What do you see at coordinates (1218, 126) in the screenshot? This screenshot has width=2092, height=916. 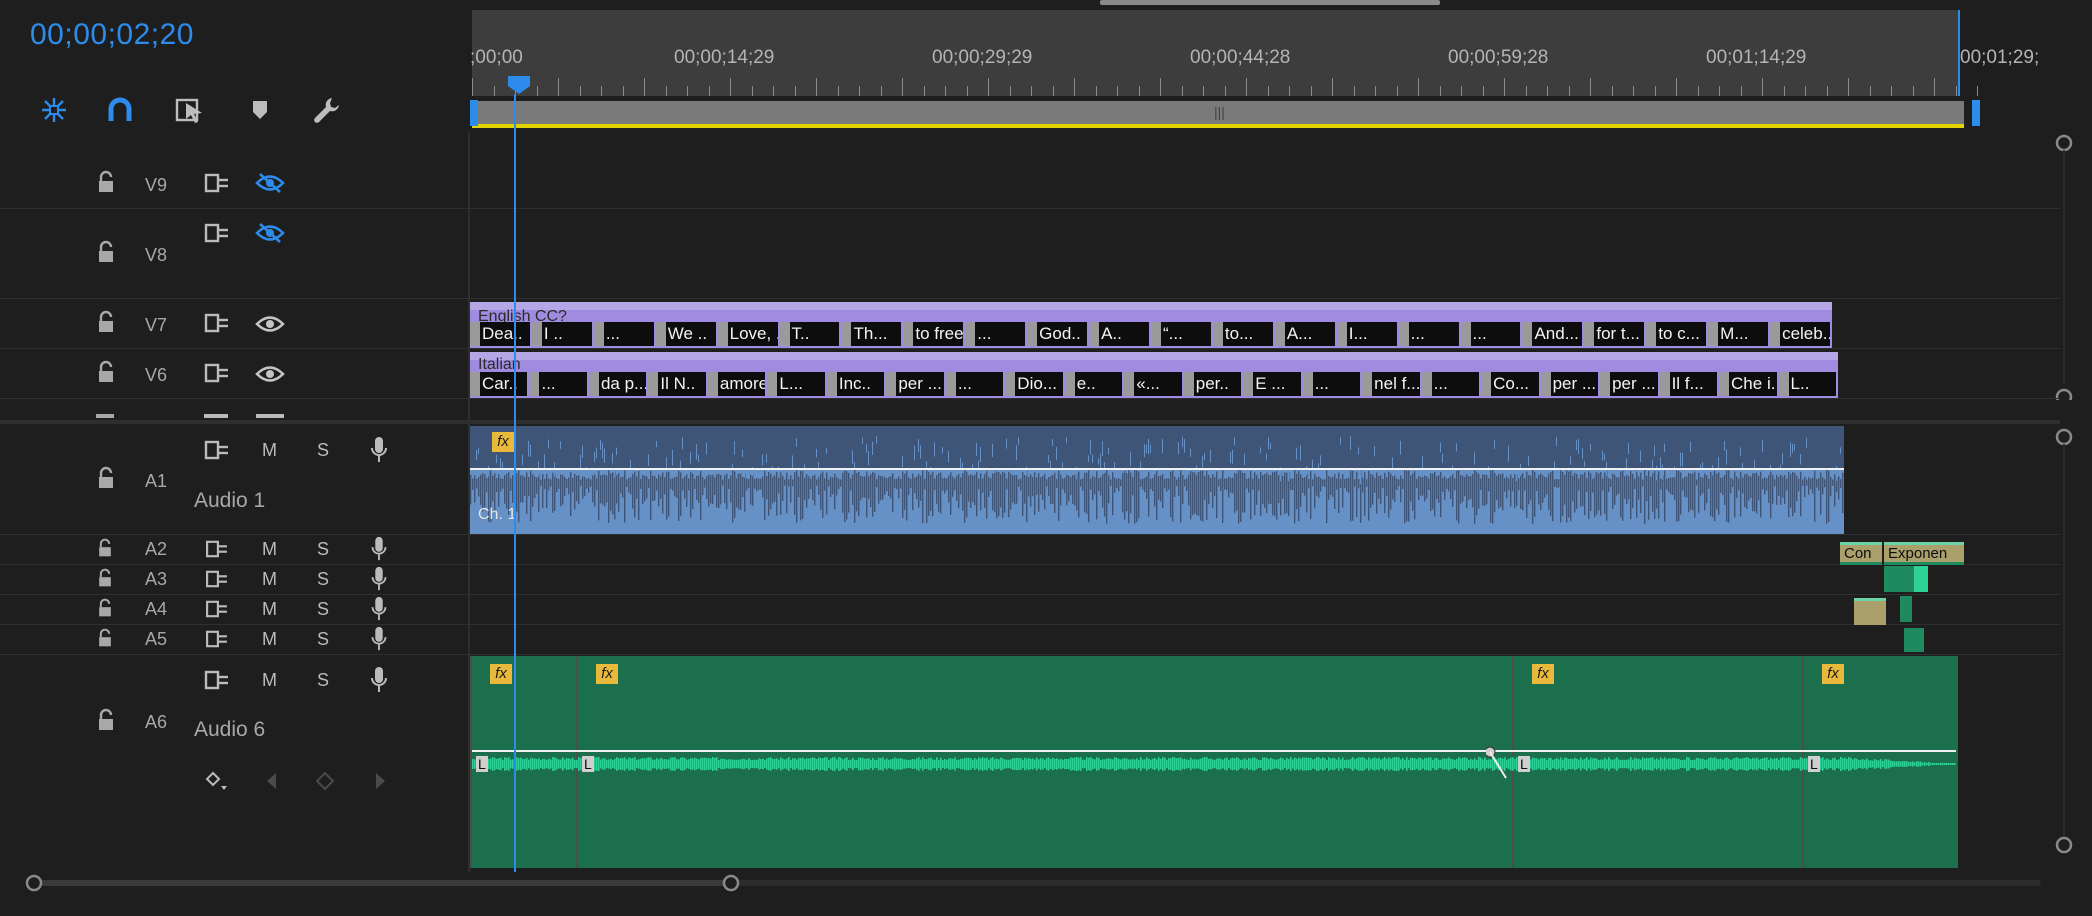 I see `work-area-bar` at bounding box center [1218, 126].